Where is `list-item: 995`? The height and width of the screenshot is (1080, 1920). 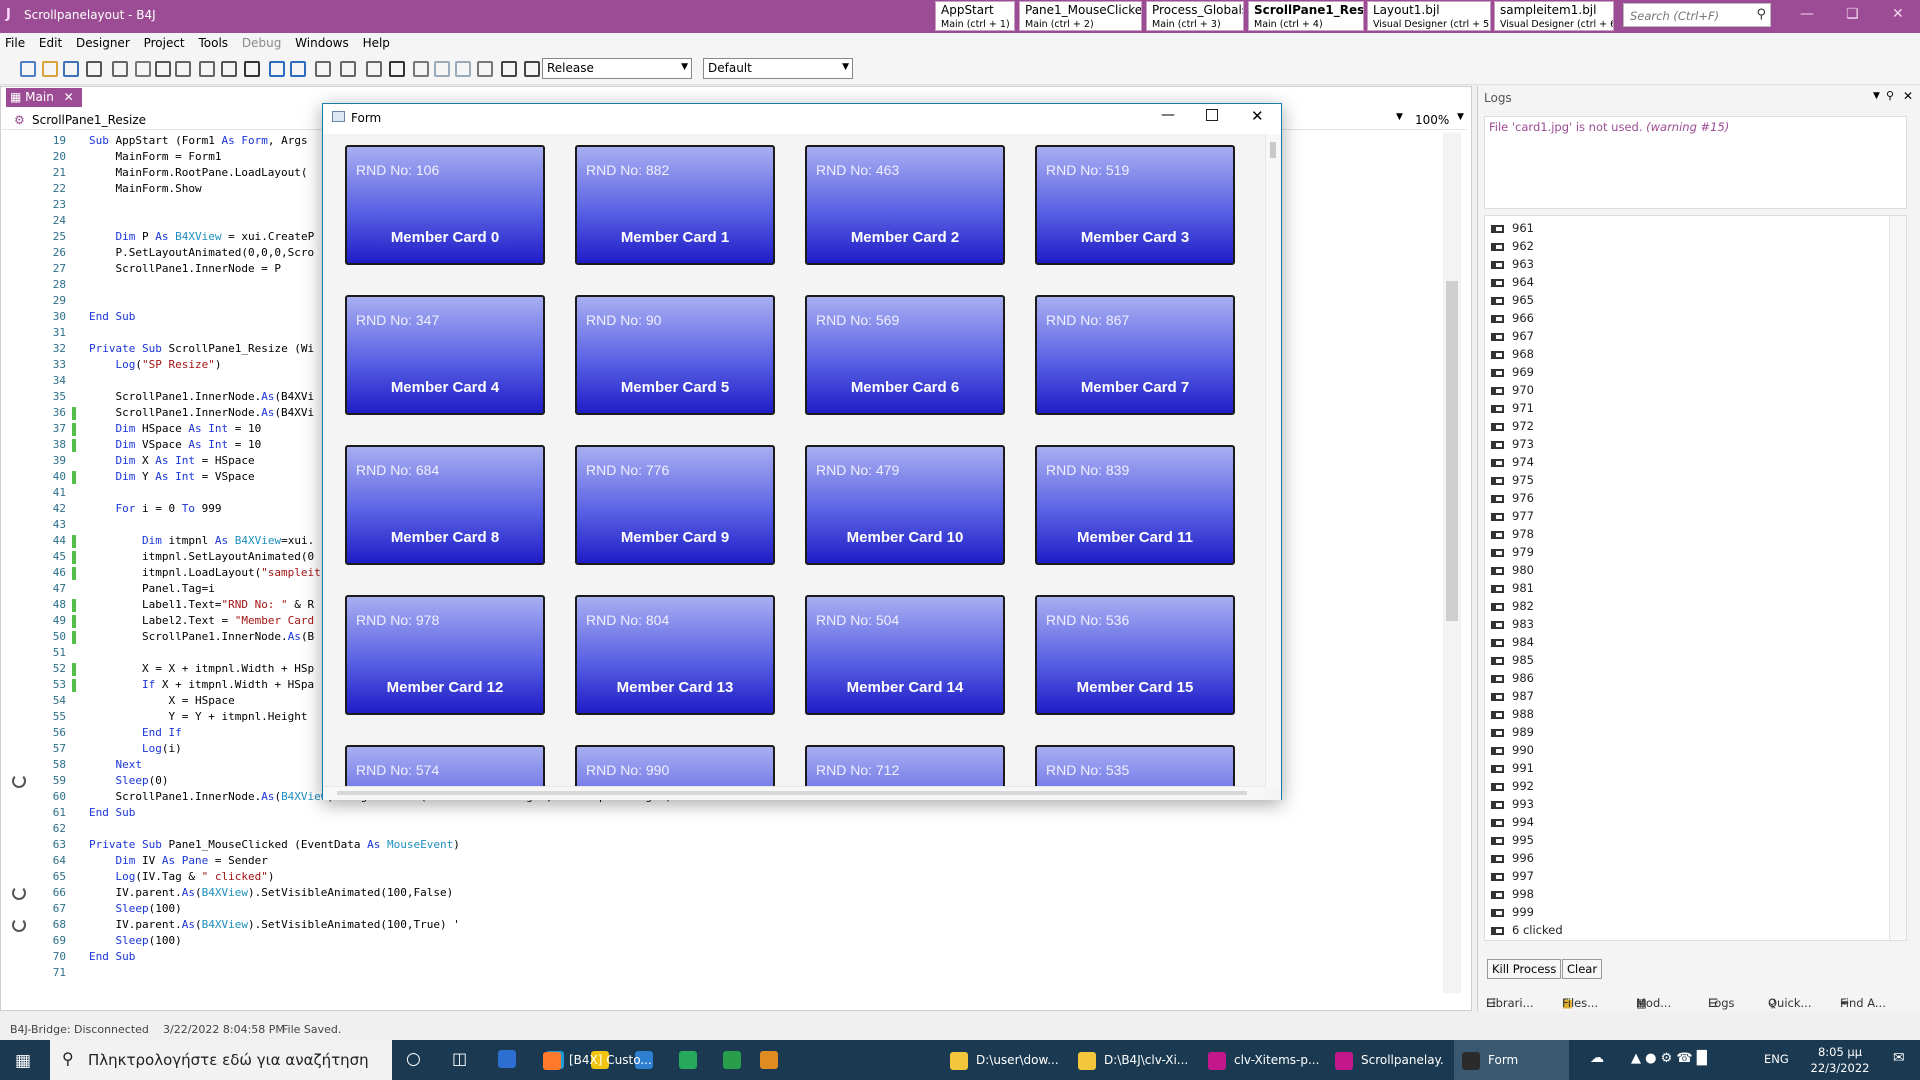 list-item: 995 is located at coordinates (1512, 840).